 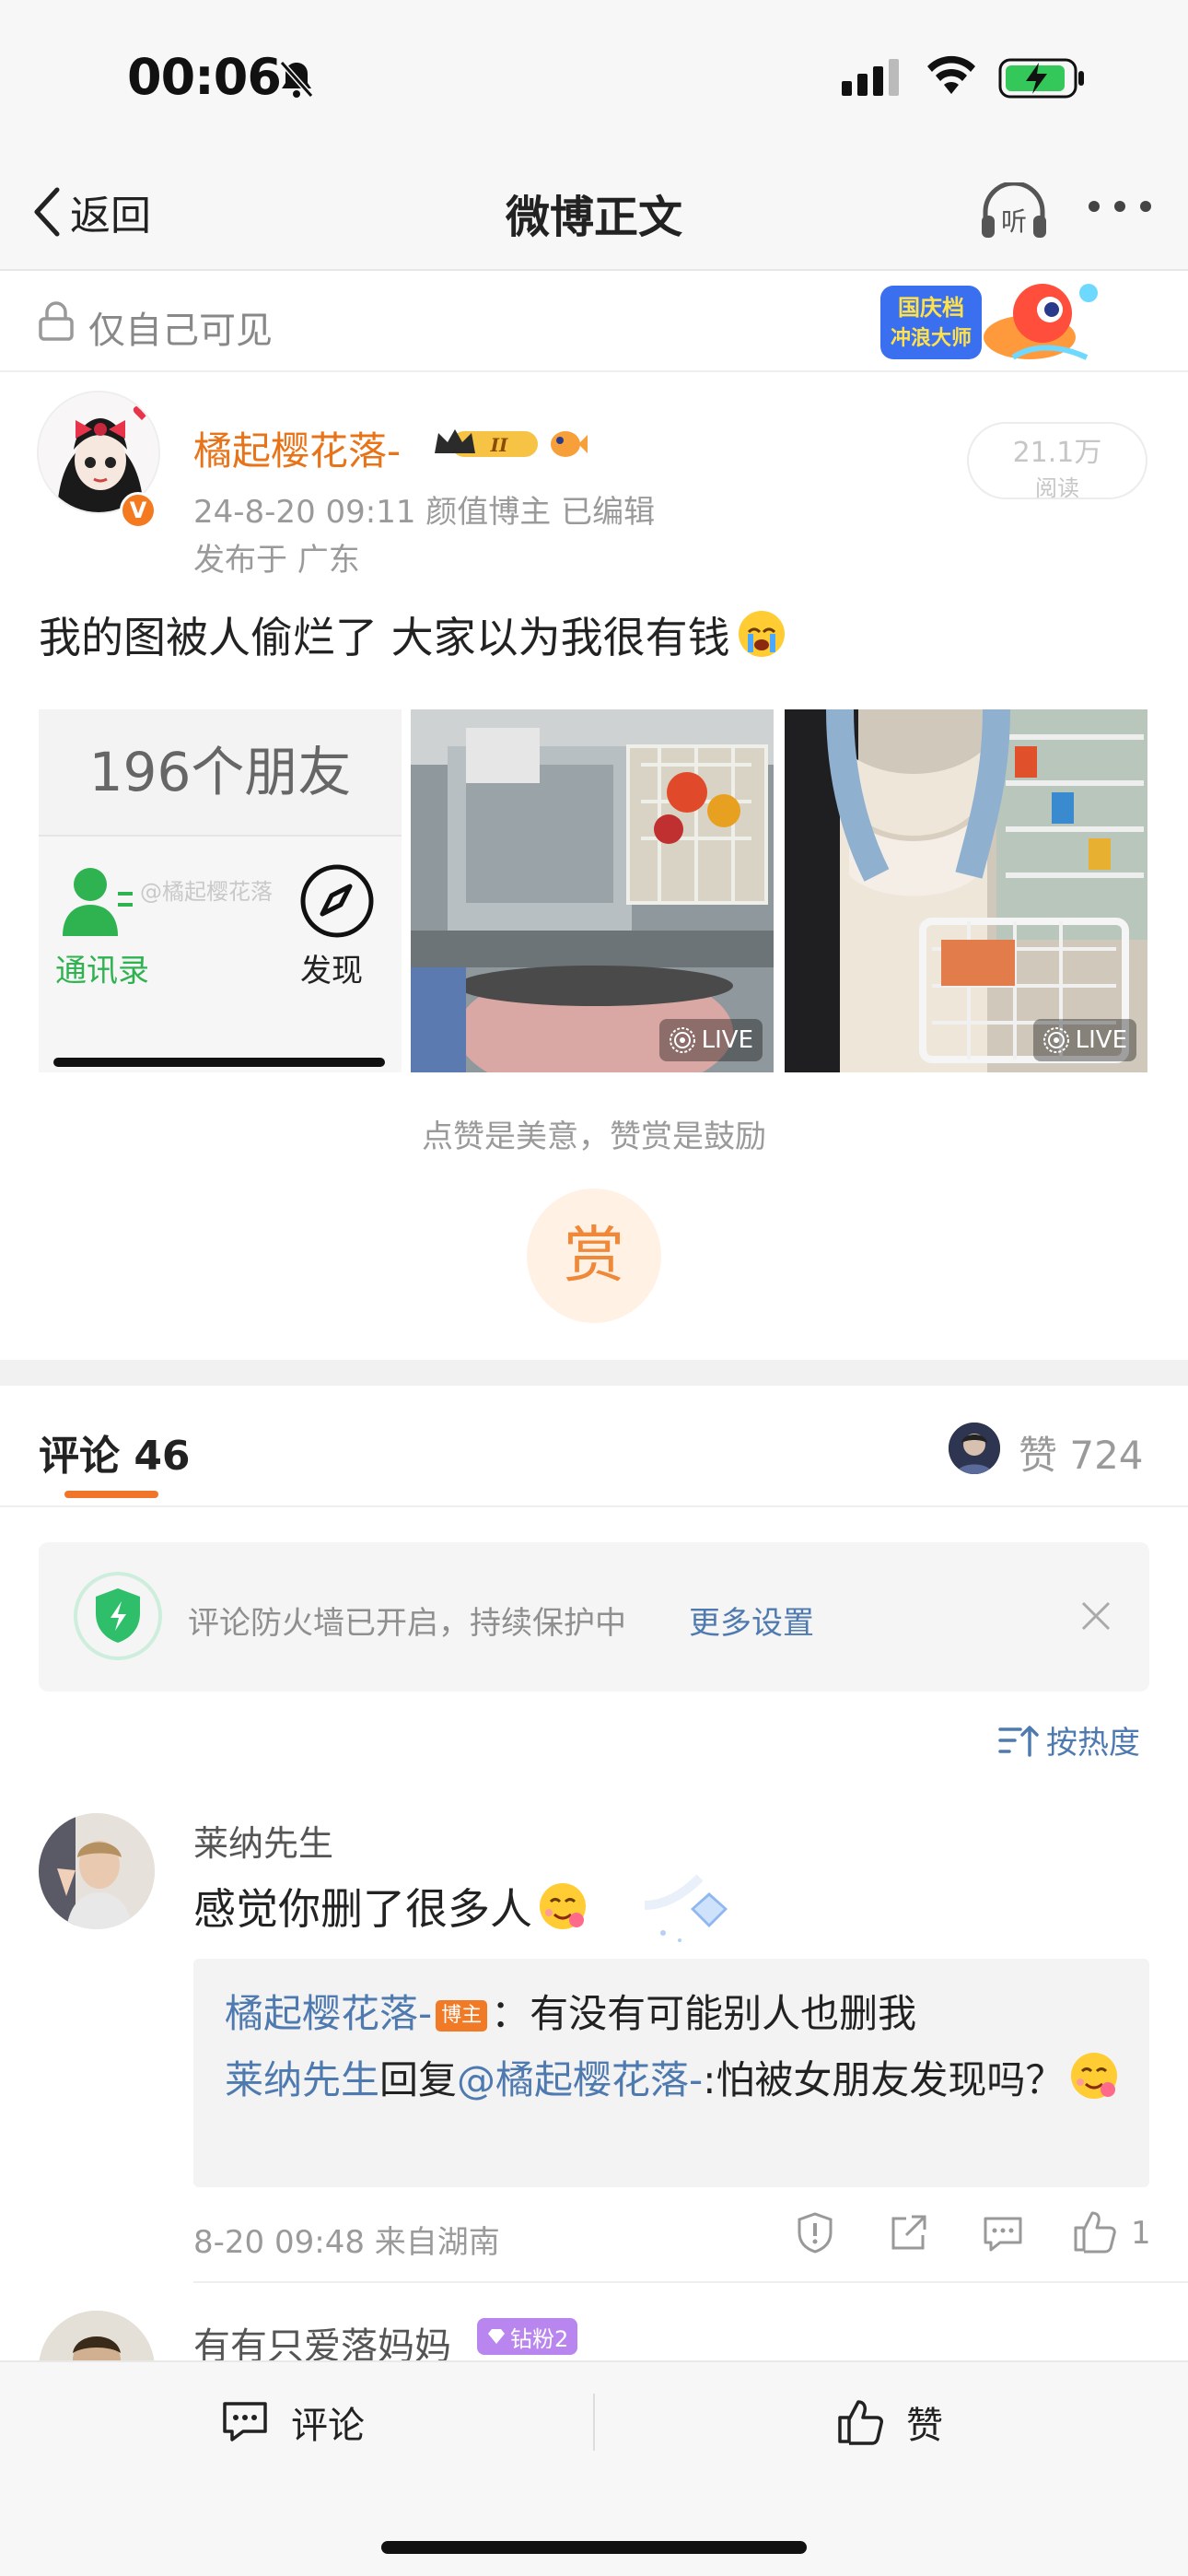 I want to click on read-count-number: 21.1万, so click(x=1057, y=453).